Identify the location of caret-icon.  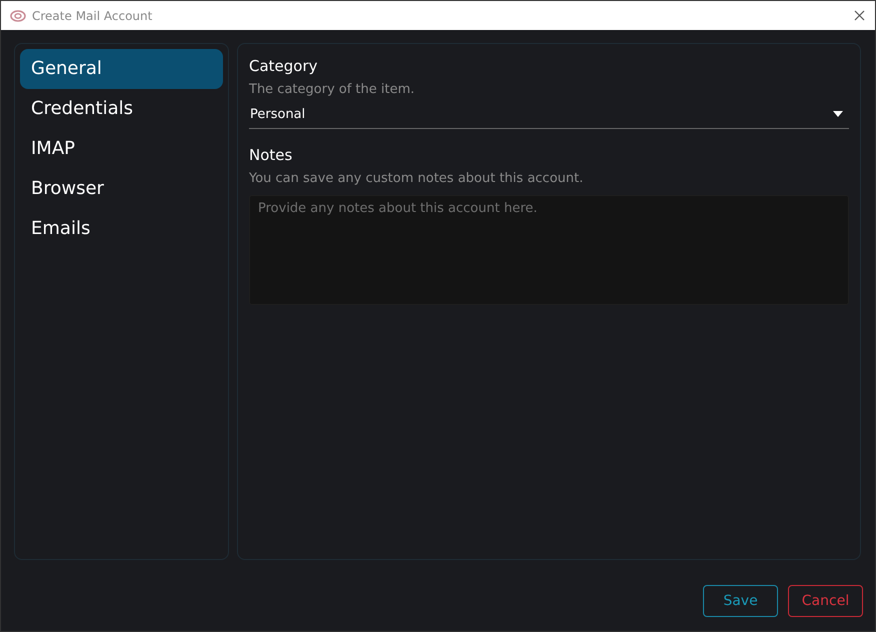
(838, 114).